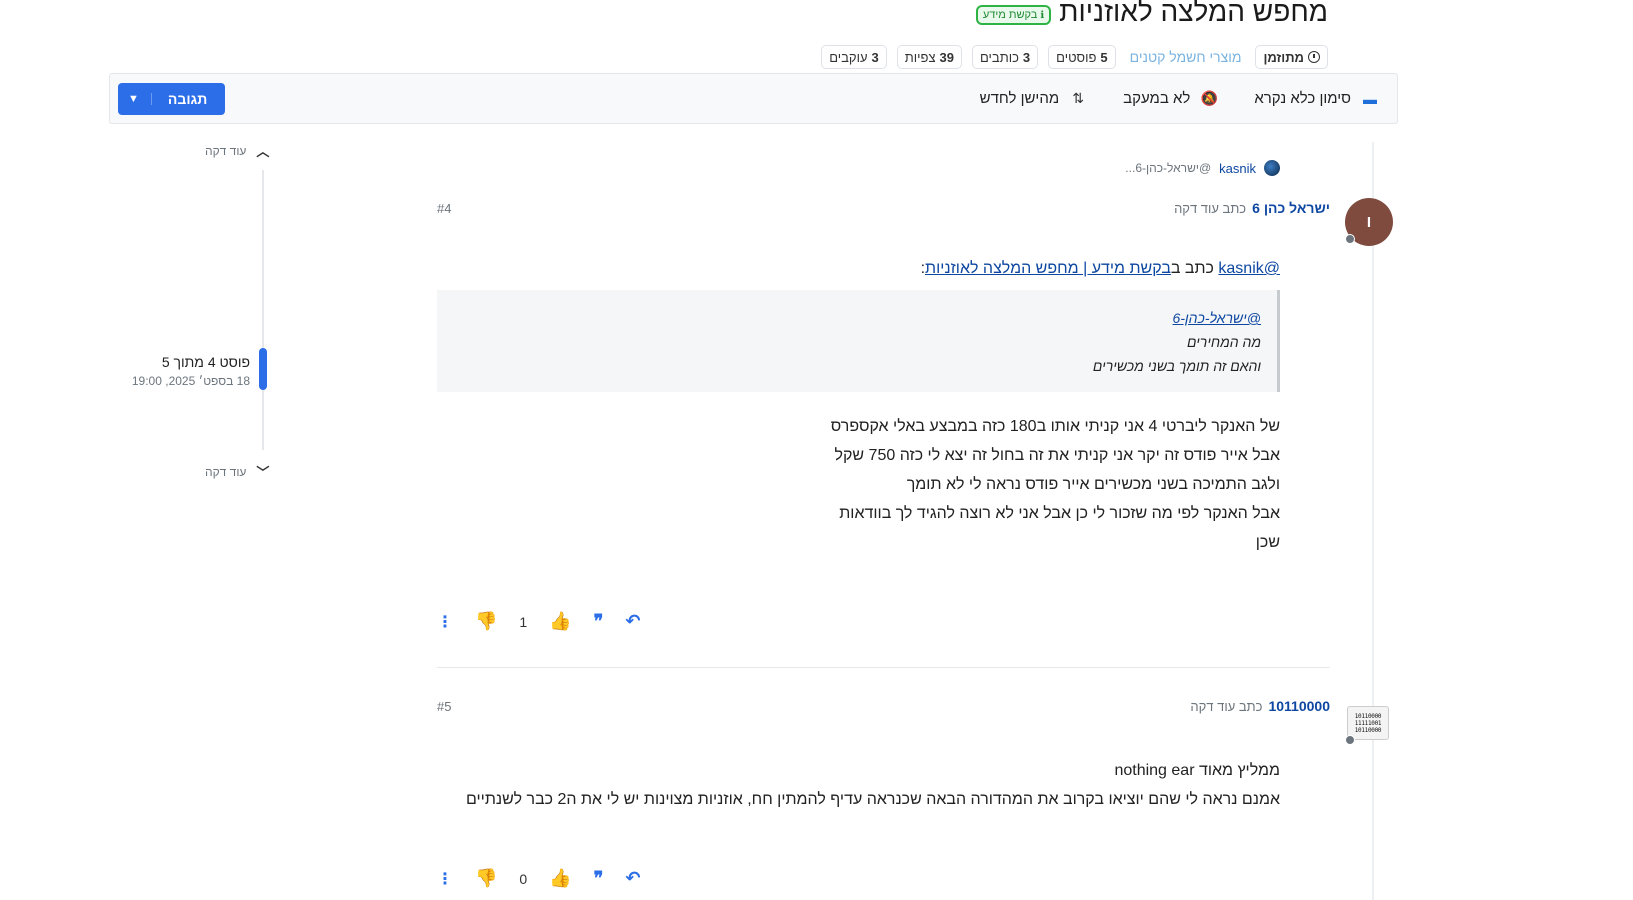 This screenshot has width=1633, height=900. I want to click on parent-avatar, so click(1272, 168).